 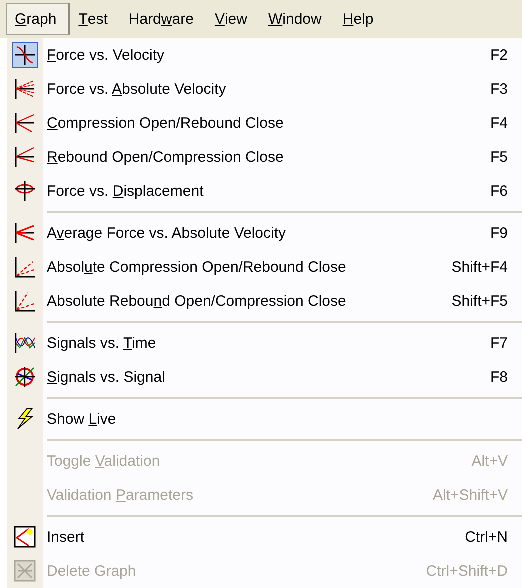 I want to click on menu-bar-item: Window, so click(x=296, y=19).